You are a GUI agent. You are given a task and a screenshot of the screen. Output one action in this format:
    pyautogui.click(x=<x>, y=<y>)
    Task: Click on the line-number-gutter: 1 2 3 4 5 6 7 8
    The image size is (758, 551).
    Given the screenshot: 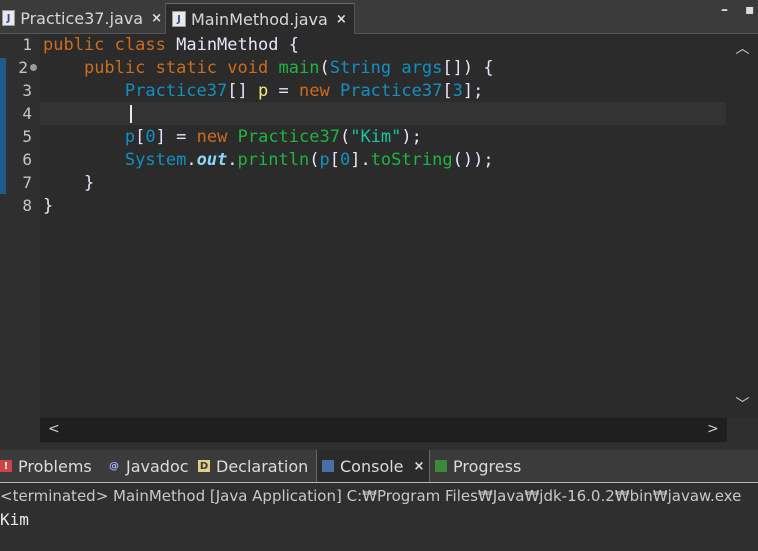 What is the action you would take?
    pyautogui.click(x=20, y=238)
    